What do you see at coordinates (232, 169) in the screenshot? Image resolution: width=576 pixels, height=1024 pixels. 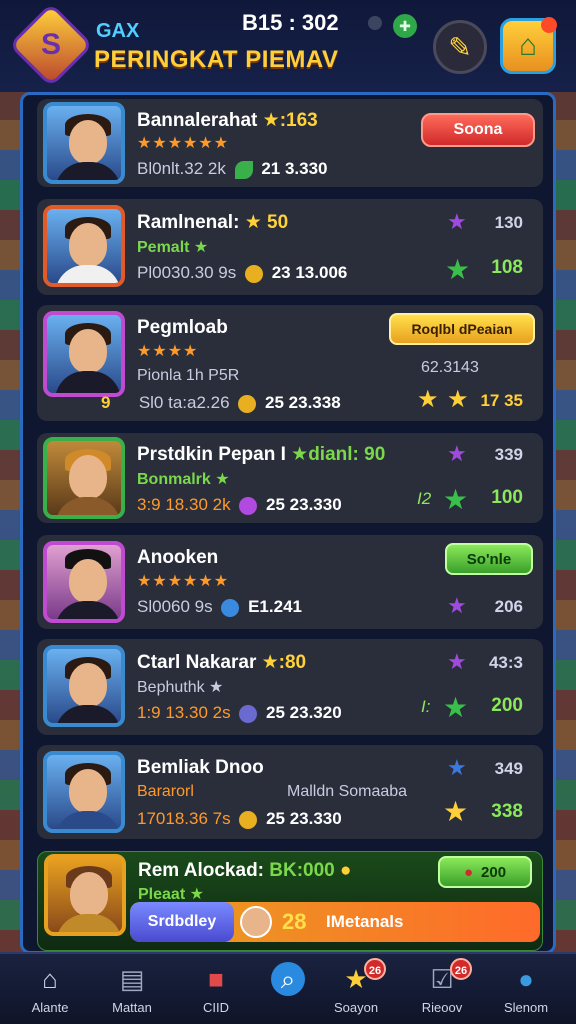 I see `player-stats: Bl0nlt.32 2k 21 3.330` at bounding box center [232, 169].